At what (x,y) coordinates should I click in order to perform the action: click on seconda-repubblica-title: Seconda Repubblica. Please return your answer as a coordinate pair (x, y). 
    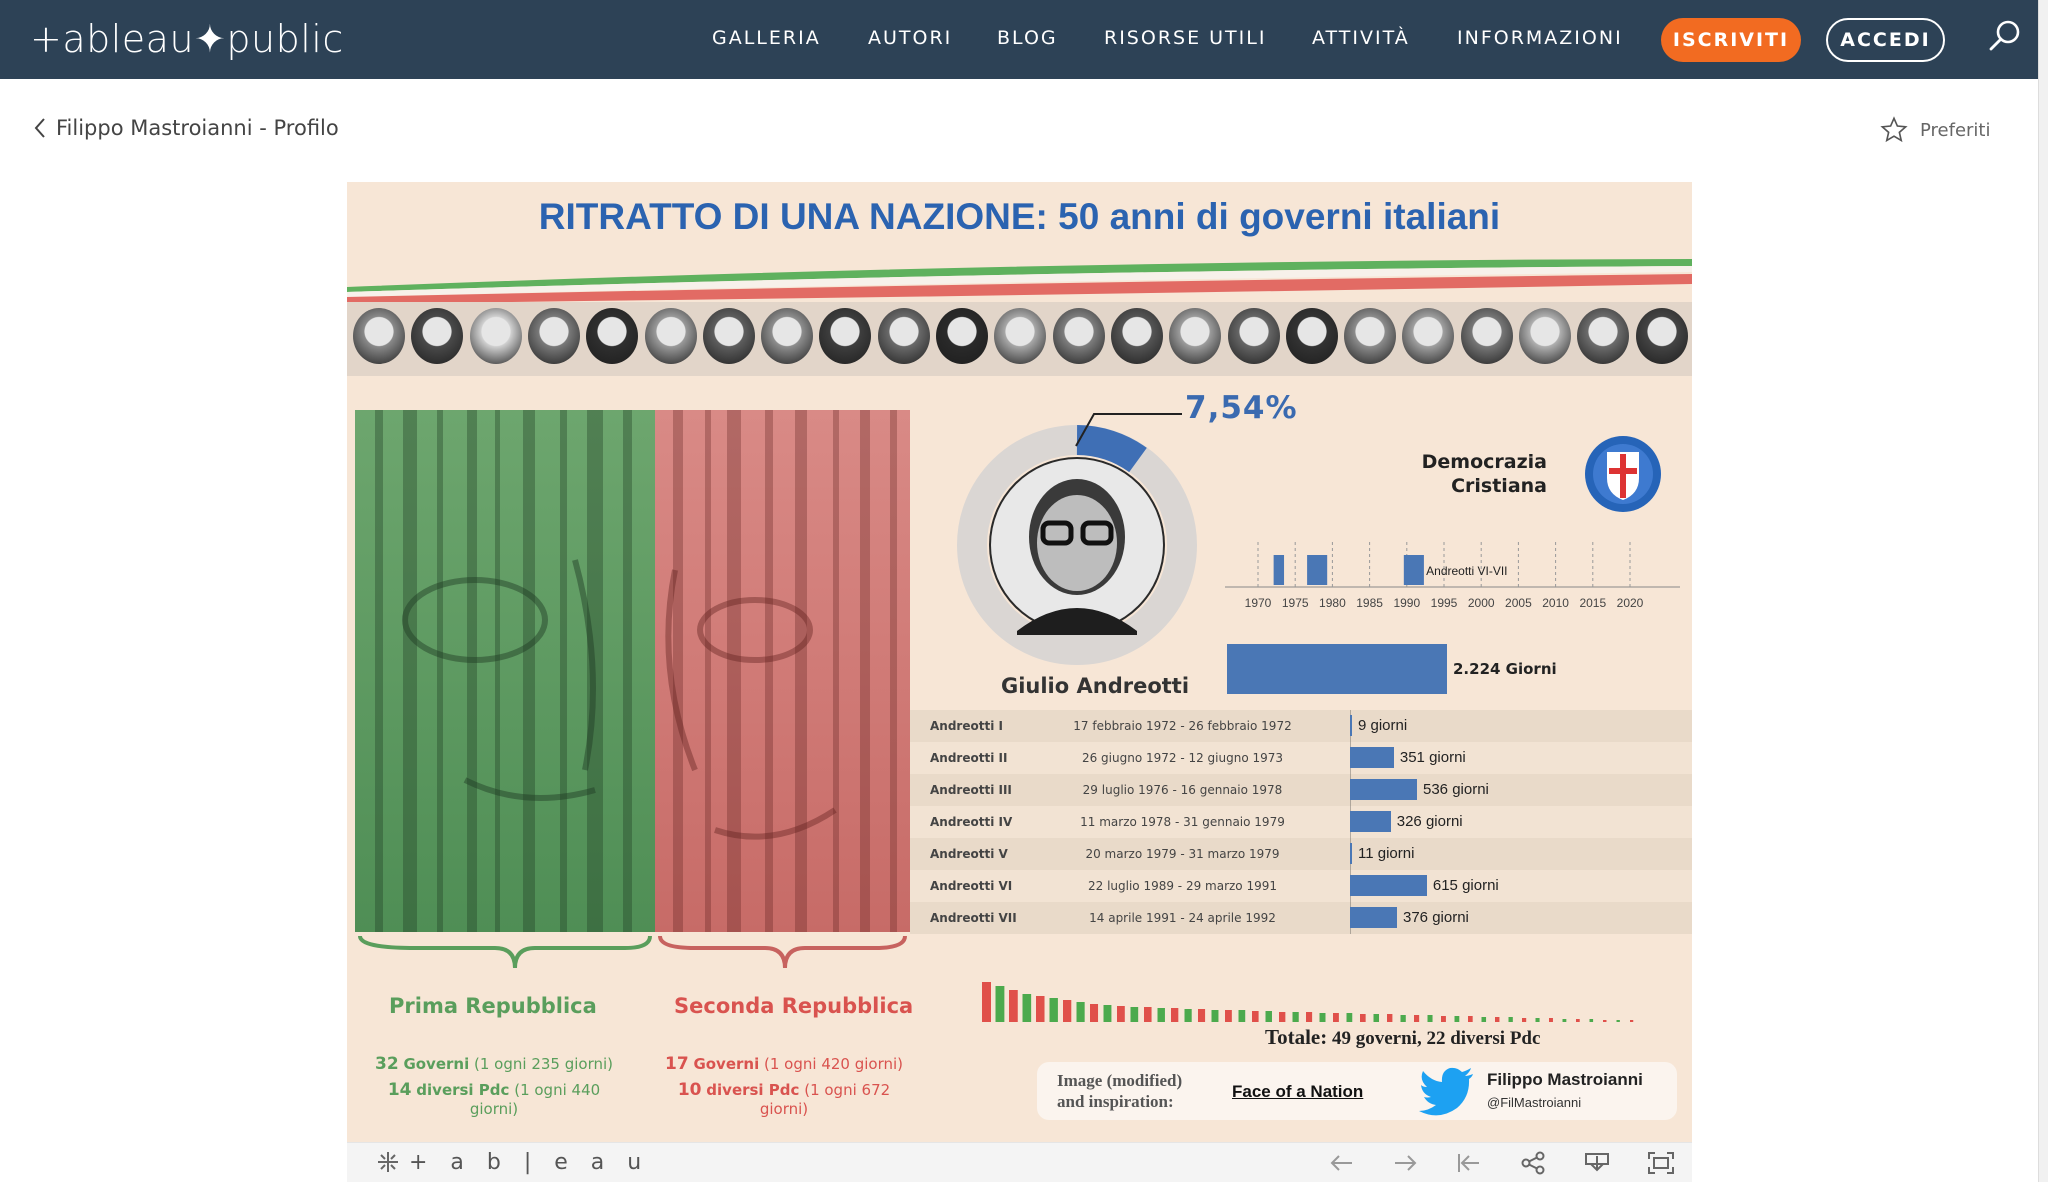
    Looking at the image, I should click on (794, 1006).